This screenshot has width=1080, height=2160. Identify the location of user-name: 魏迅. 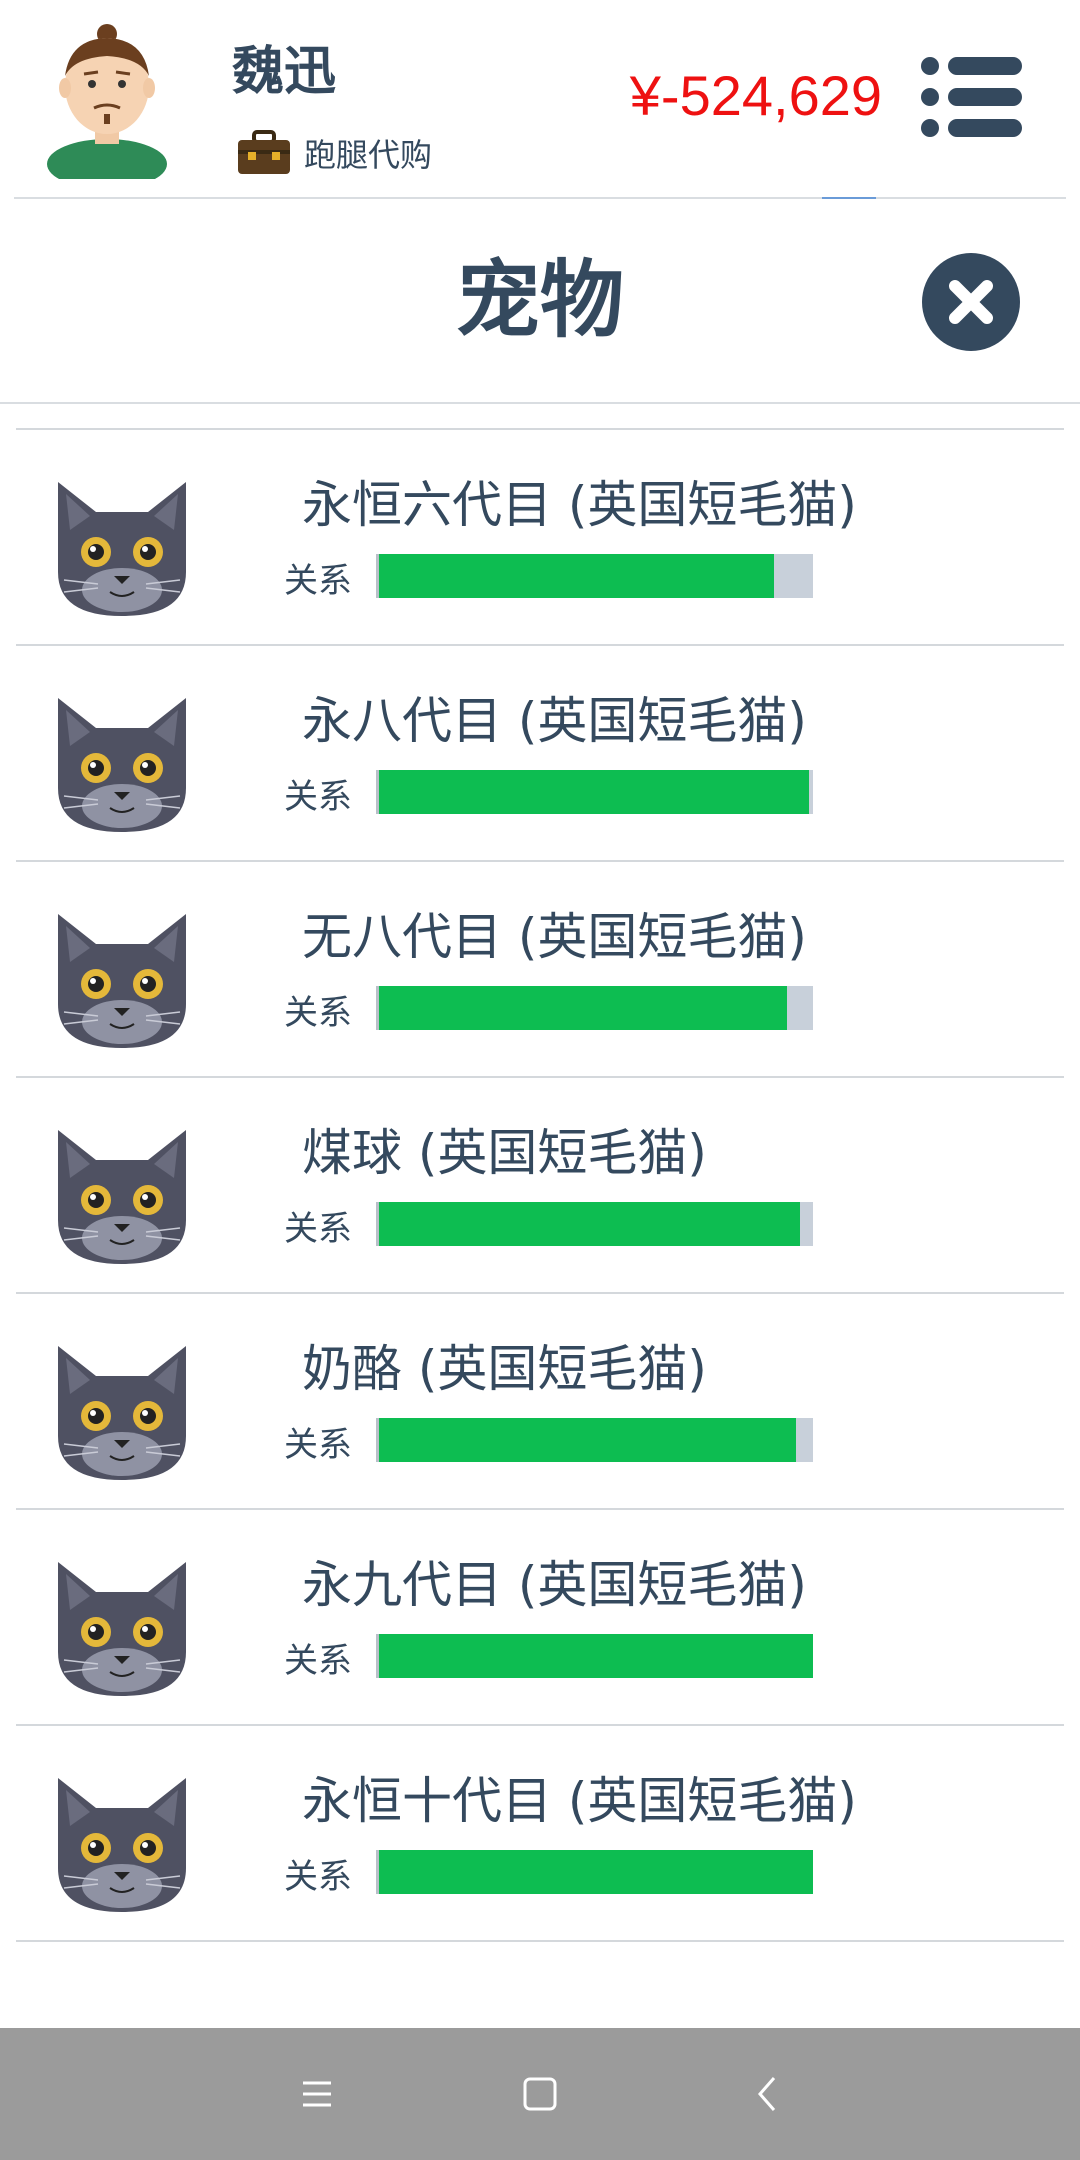
(284, 72).